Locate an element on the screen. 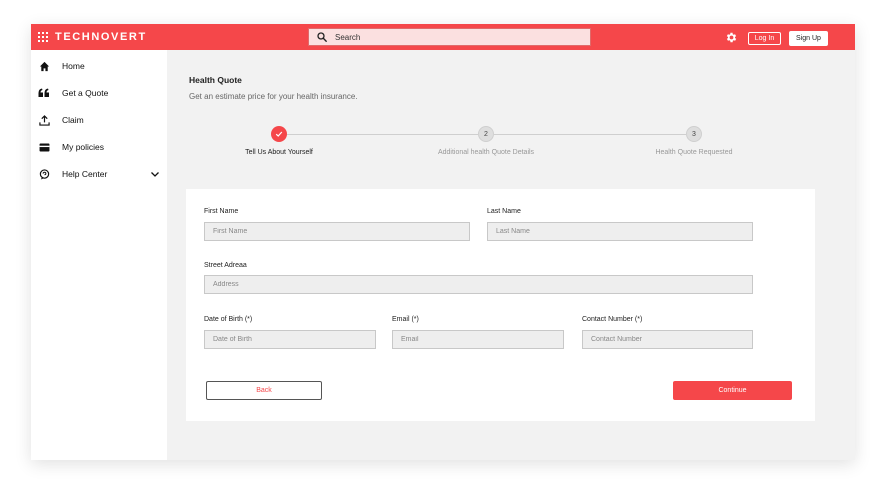  sidebar-item-get-a-quote: Get a Quote is located at coordinates (99, 93).